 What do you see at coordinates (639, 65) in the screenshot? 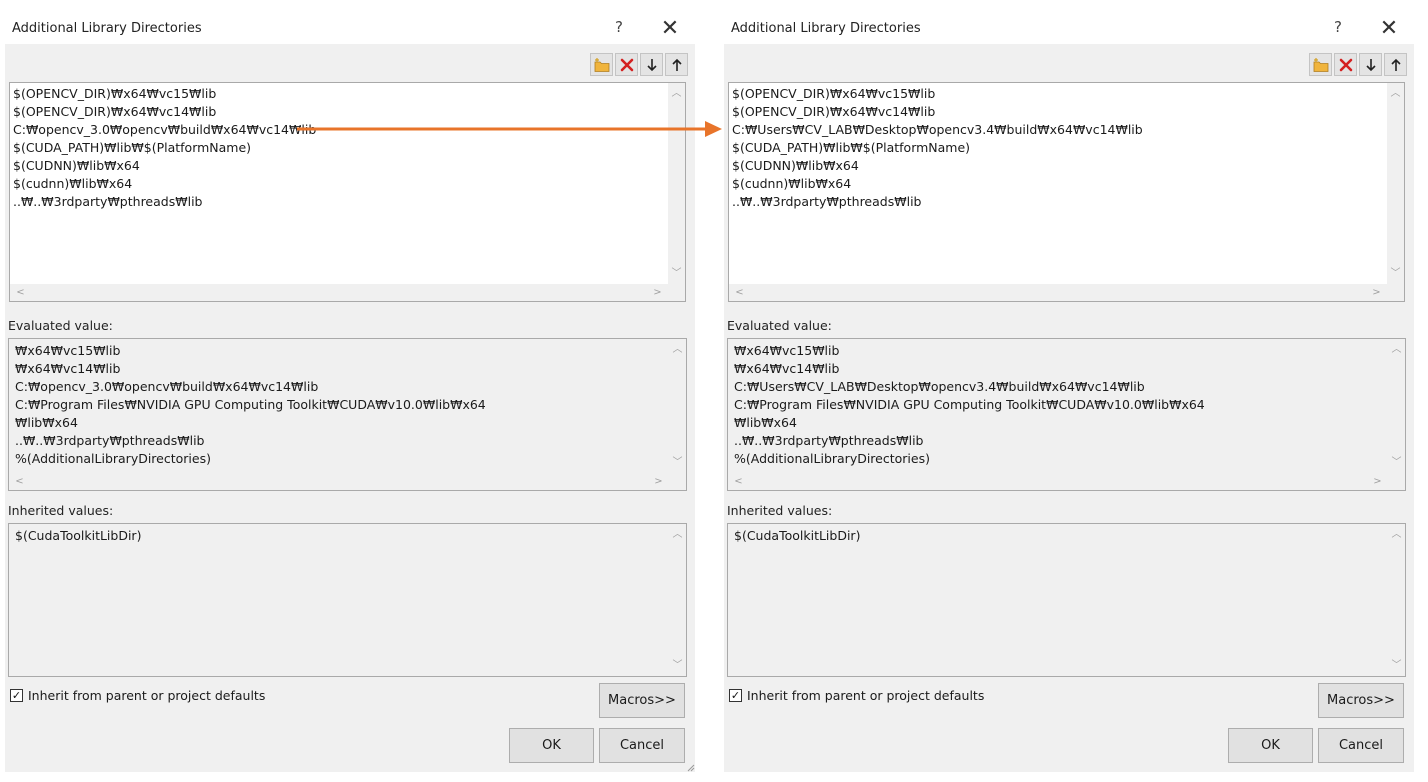
I see `directory-toolbar` at bounding box center [639, 65].